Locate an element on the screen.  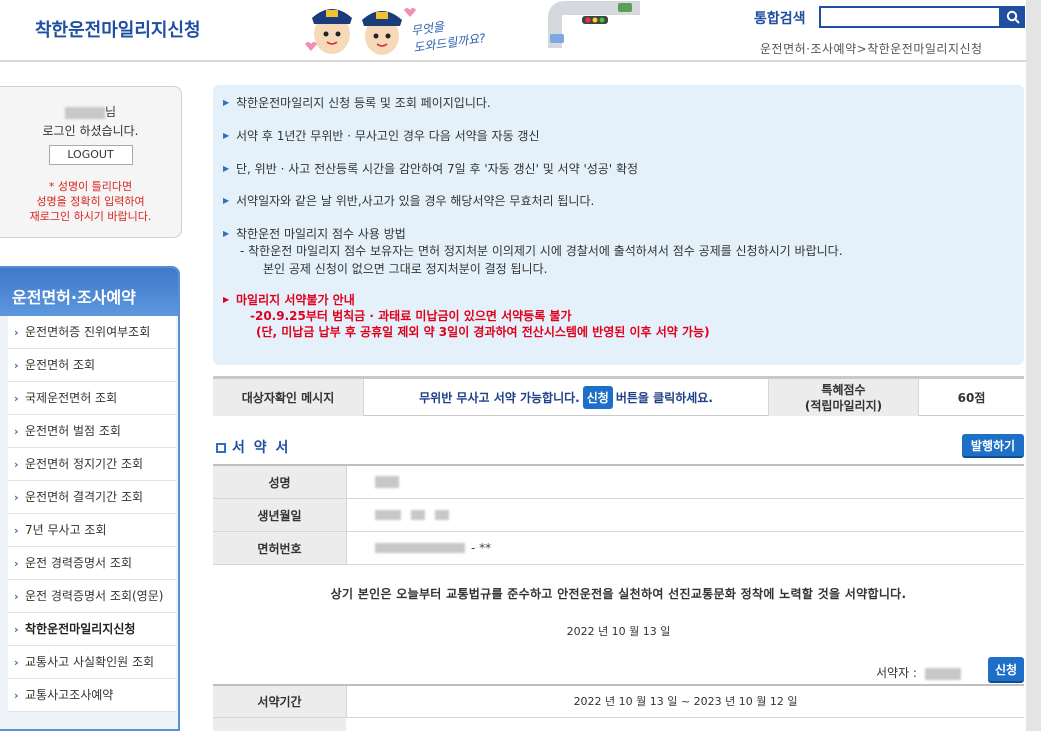
pledge-title: 서 약 서 is located at coordinates (253, 447).